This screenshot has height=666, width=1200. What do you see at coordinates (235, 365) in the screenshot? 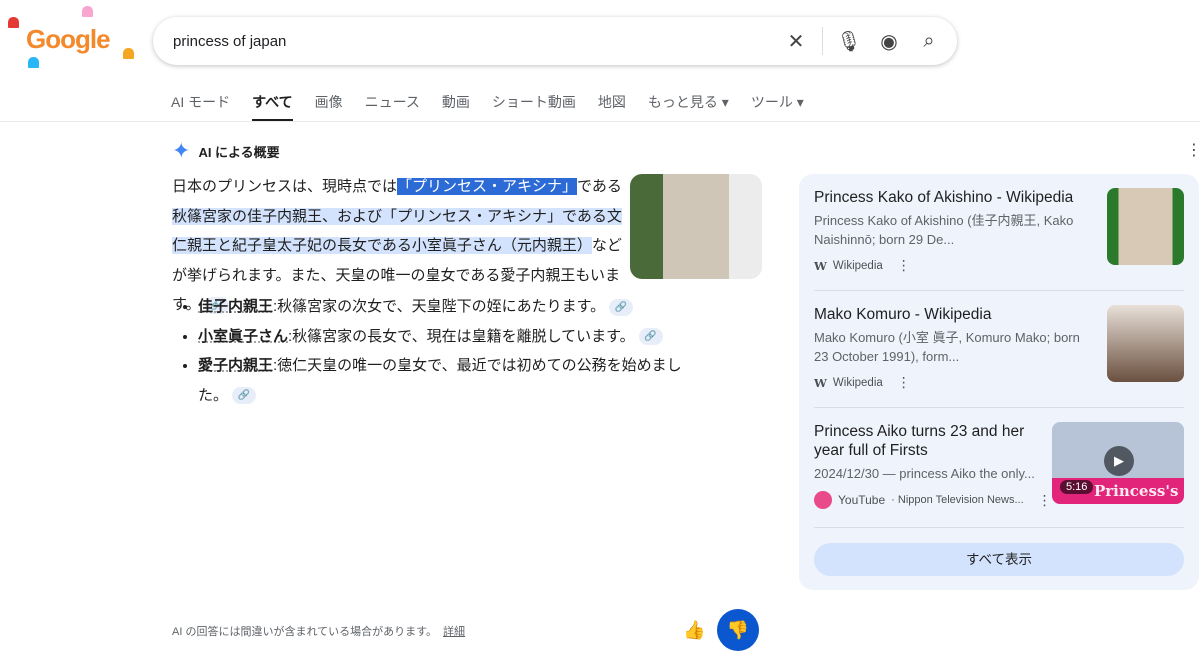
I see `term: 愛子内親王` at bounding box center [235, 365].